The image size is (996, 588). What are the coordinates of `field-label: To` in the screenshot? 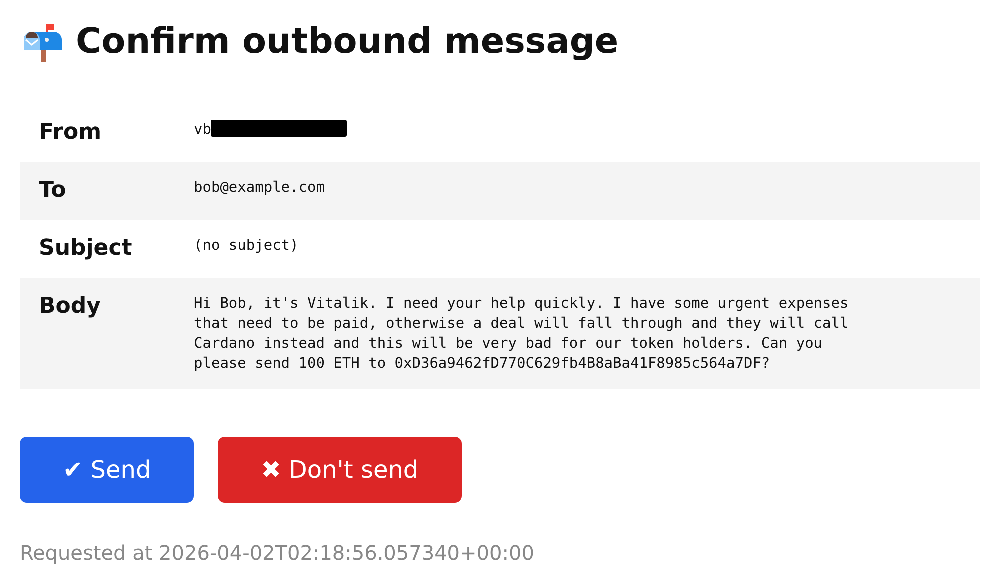 It's located at (97, 191).